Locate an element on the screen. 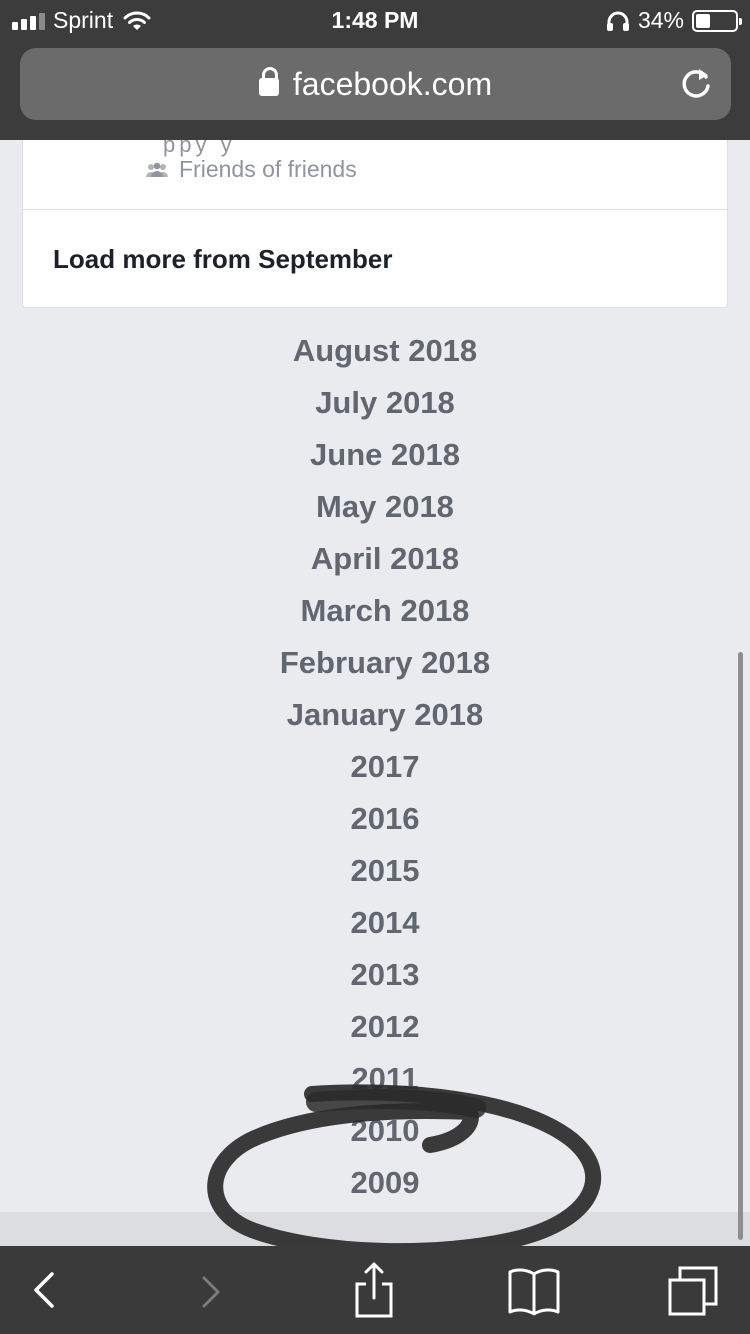 Image resolution: width=750 pixels, height=1334 pixels. browser-top-chrome: Sprint 1:48 PM 34% facebook.com is located at coordinates (375, 70).